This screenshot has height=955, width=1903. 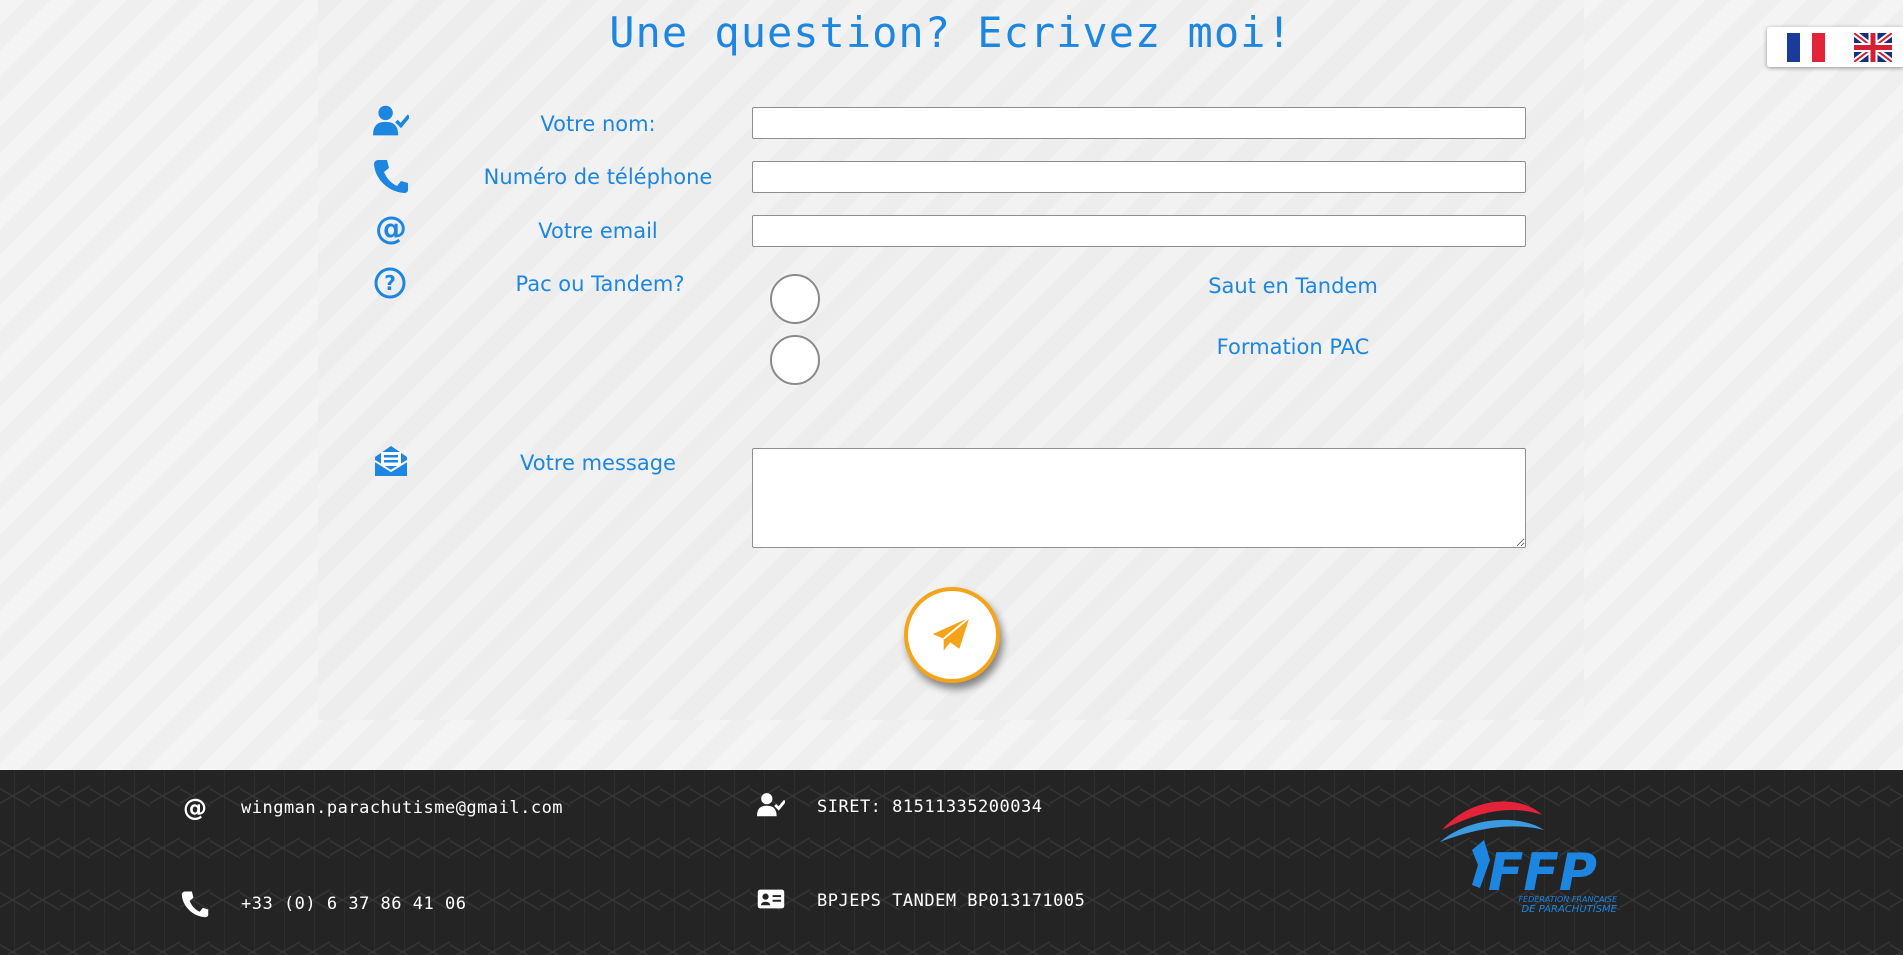 What do you see at coordinates (1806, 47) in the screenshot?
I see `fr-flag-icon` at bounding box center [1806, 47].